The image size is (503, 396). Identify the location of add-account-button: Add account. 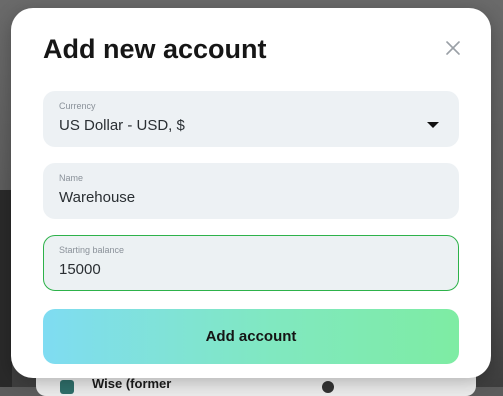
(251, 336).